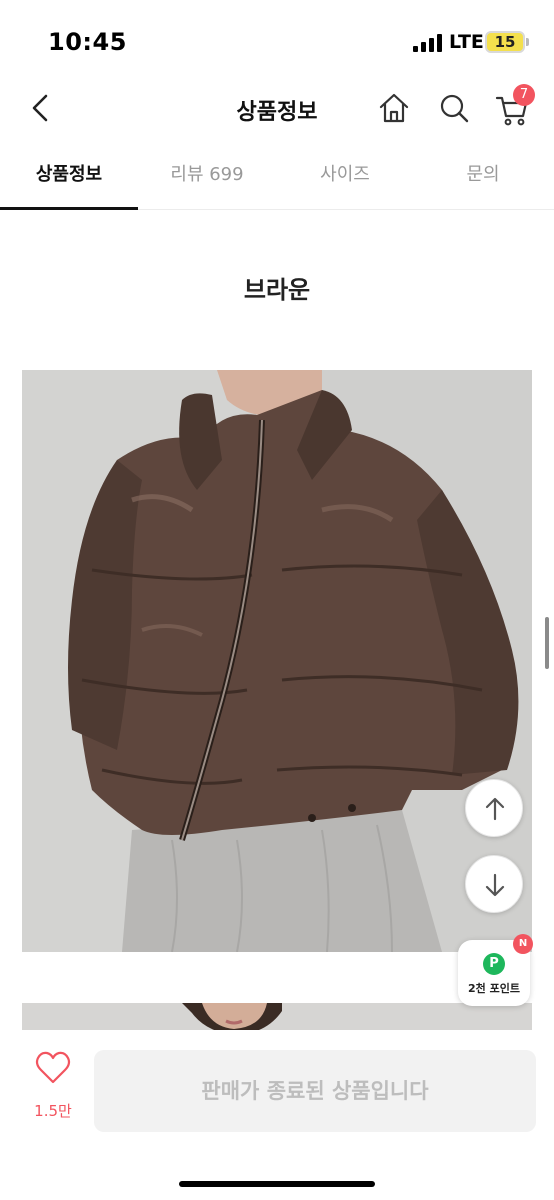 Image resolution: width=554 pixels, height=1200 pixels. What do you see at coordinates (494, 964) in the screenshot?
I see `points-icon: P` at bounding box center [494, 964].